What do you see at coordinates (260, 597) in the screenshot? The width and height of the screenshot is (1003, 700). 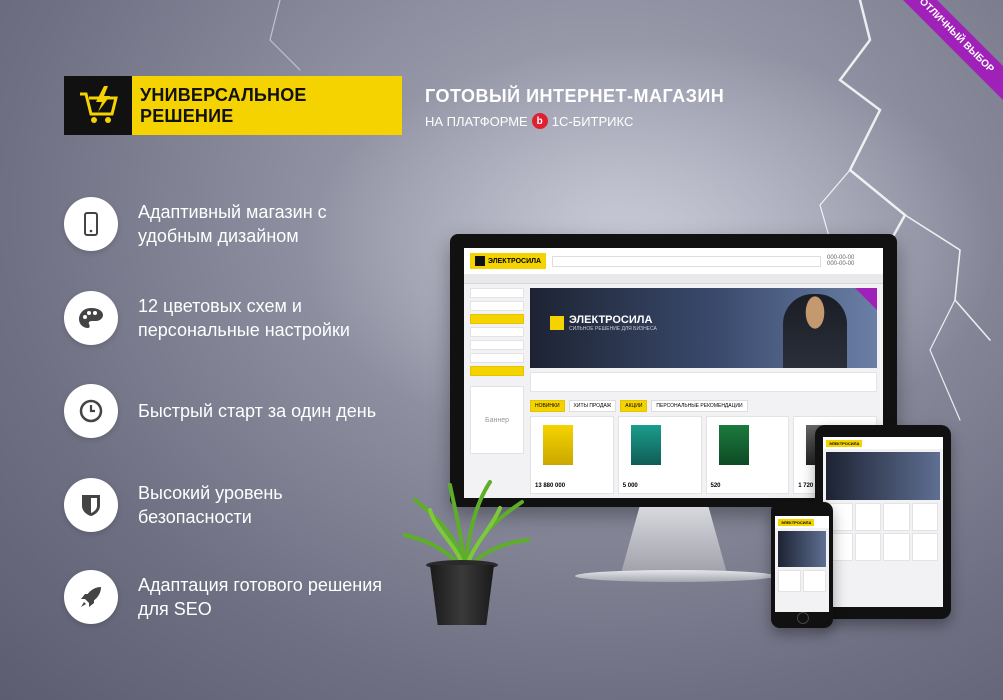 I see `feature-text: Адаптация готового решения для SEO` at bounding box center [260, 597].